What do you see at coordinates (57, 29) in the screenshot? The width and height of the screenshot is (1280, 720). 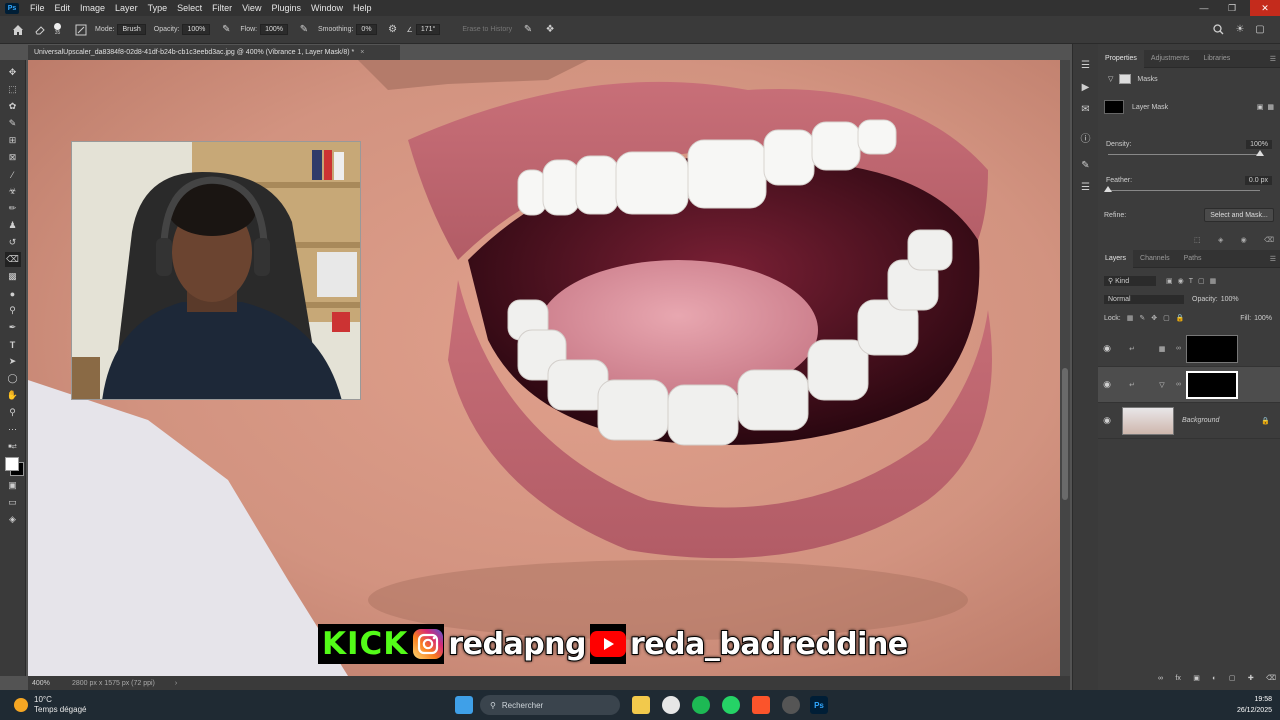 I see `brush-preset-picker: 35` at bounding box center [57, 29].